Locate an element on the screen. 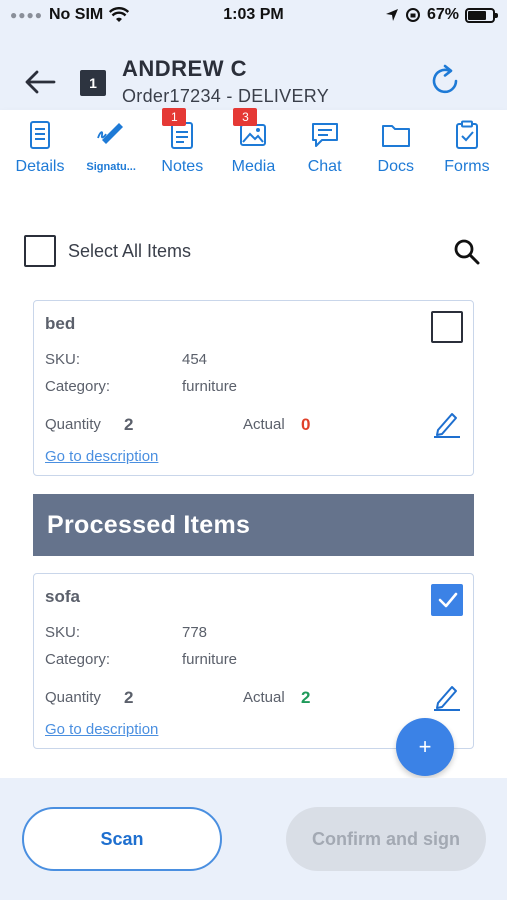  chat-icon is located at coordinates (324, 135).